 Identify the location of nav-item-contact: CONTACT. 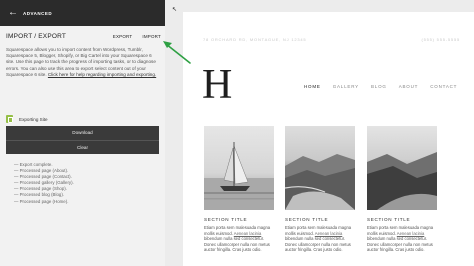
(443, 86).